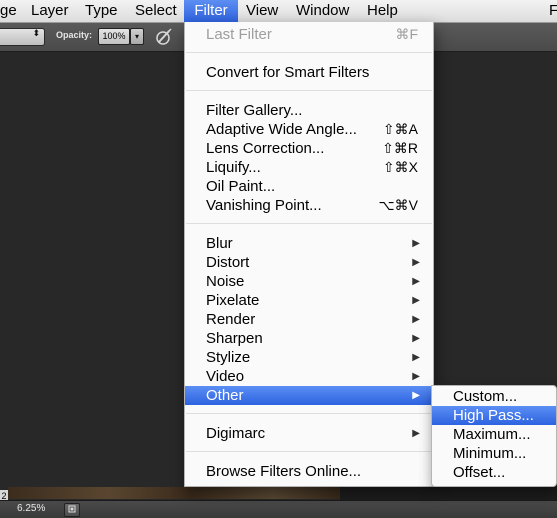 The image size is (557, 518). What do you see at coordinates (211, 11) in the screenshot?
I see `menu-filter: Filter` at bounding box center [211, 11].